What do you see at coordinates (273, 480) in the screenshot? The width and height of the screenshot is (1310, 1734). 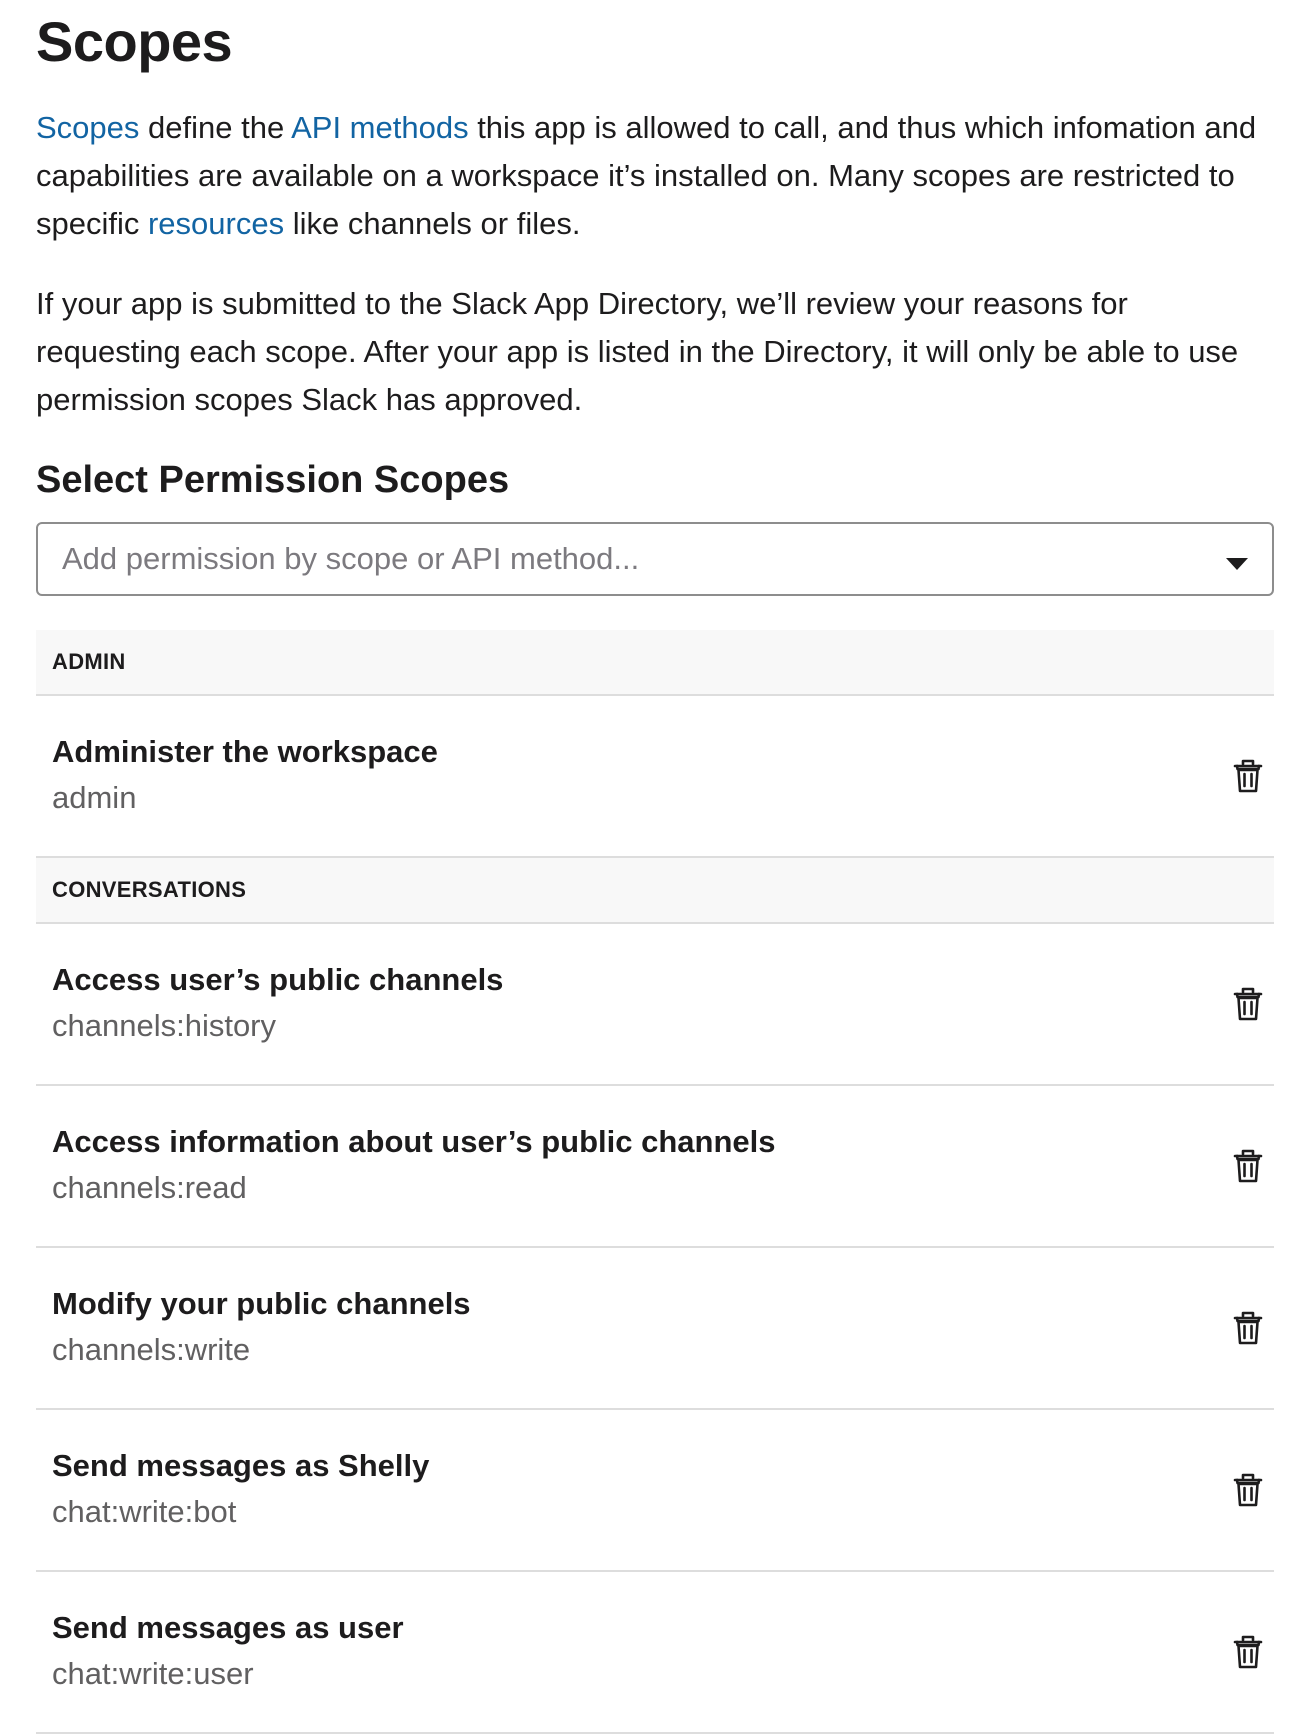 I see `select-permission-heading: Select Permission Scopes` at bounding box center [273, 480].